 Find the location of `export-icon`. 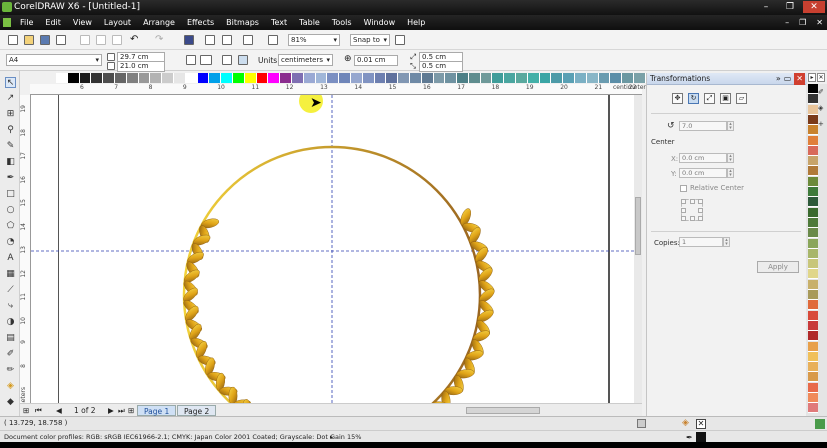

export-icon is located at coordinates (227, 40).